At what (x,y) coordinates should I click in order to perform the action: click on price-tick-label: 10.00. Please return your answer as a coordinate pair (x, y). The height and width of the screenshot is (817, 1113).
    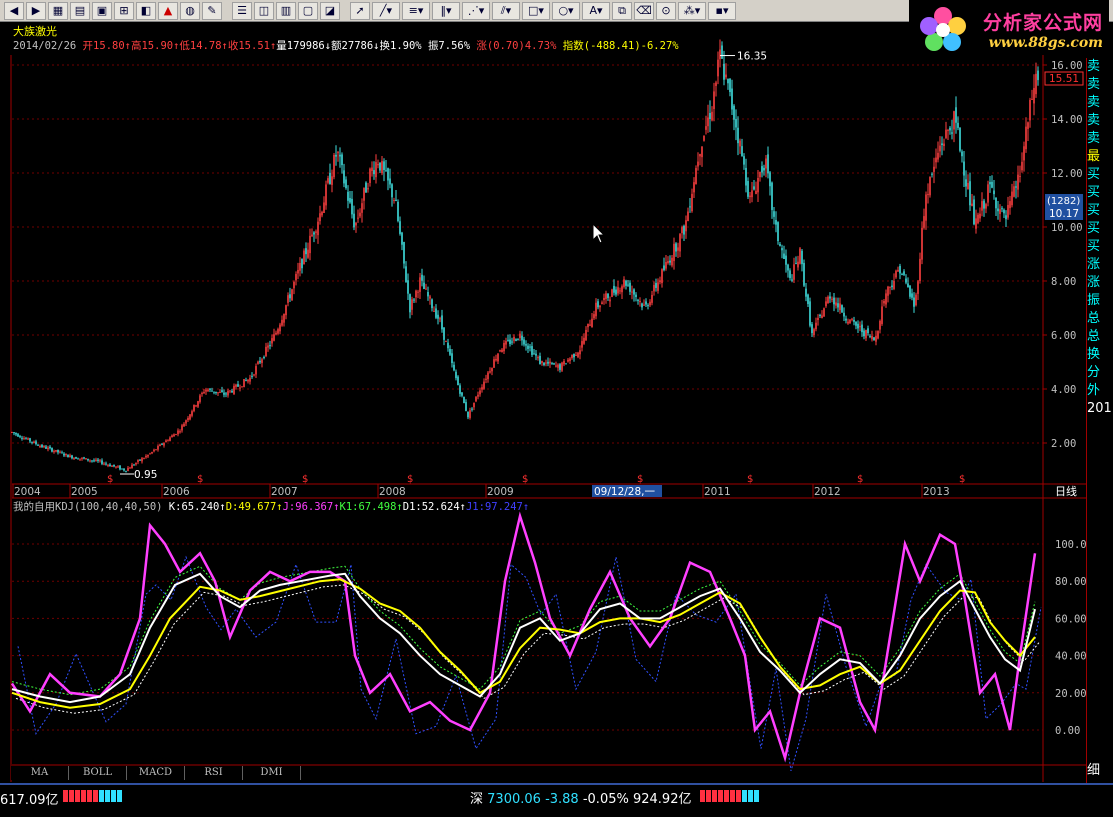
    Looking at the image, I should click on (1067, 228).